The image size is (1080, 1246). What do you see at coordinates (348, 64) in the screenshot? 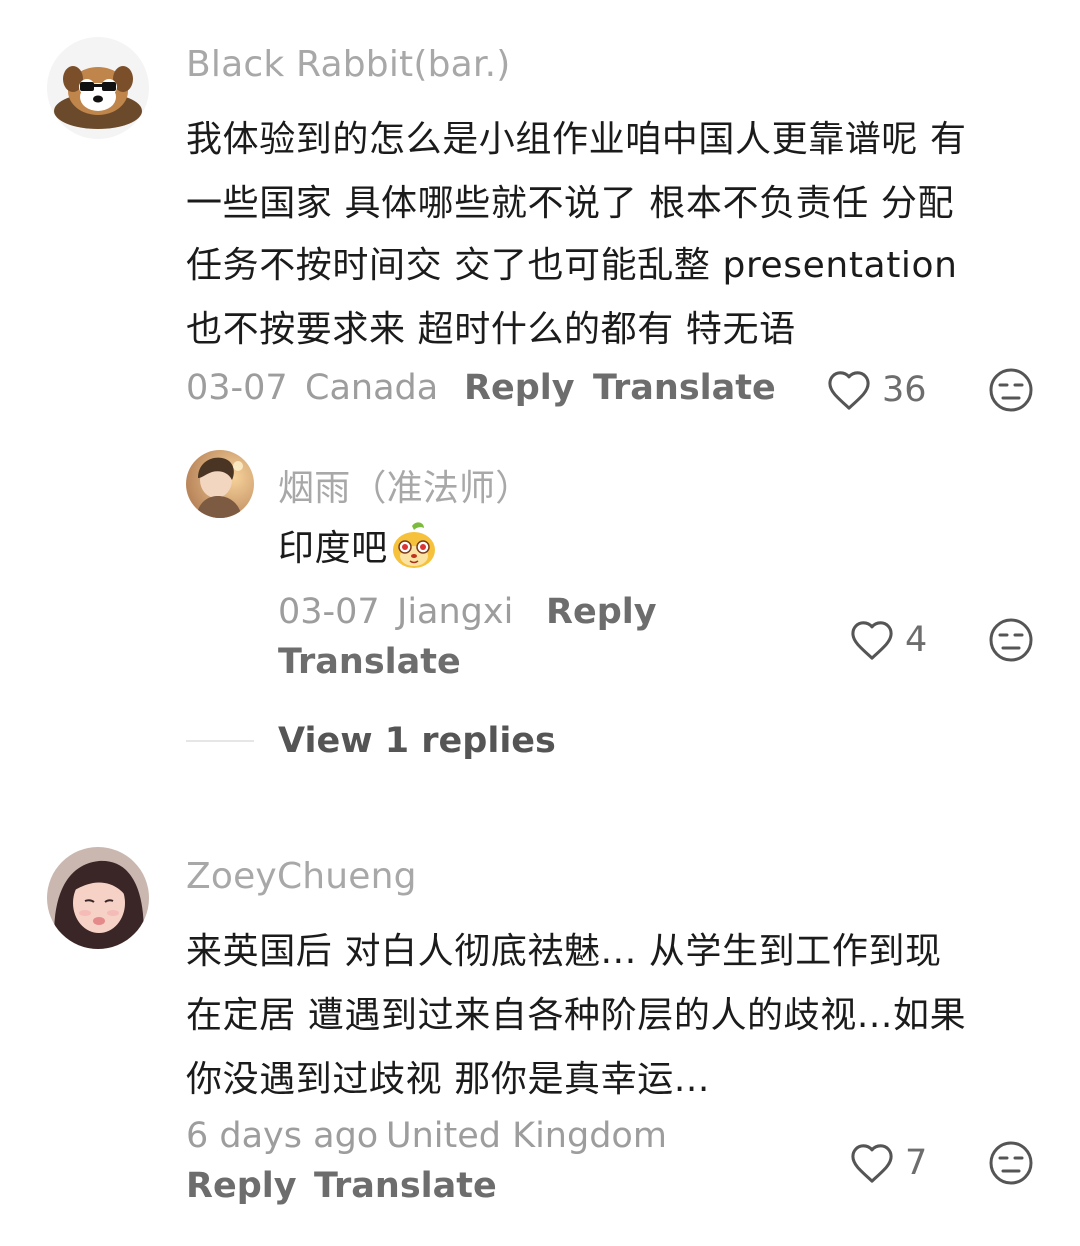
I see `username: Black Rabbit(bar.)` at bounding box center [348, 64].